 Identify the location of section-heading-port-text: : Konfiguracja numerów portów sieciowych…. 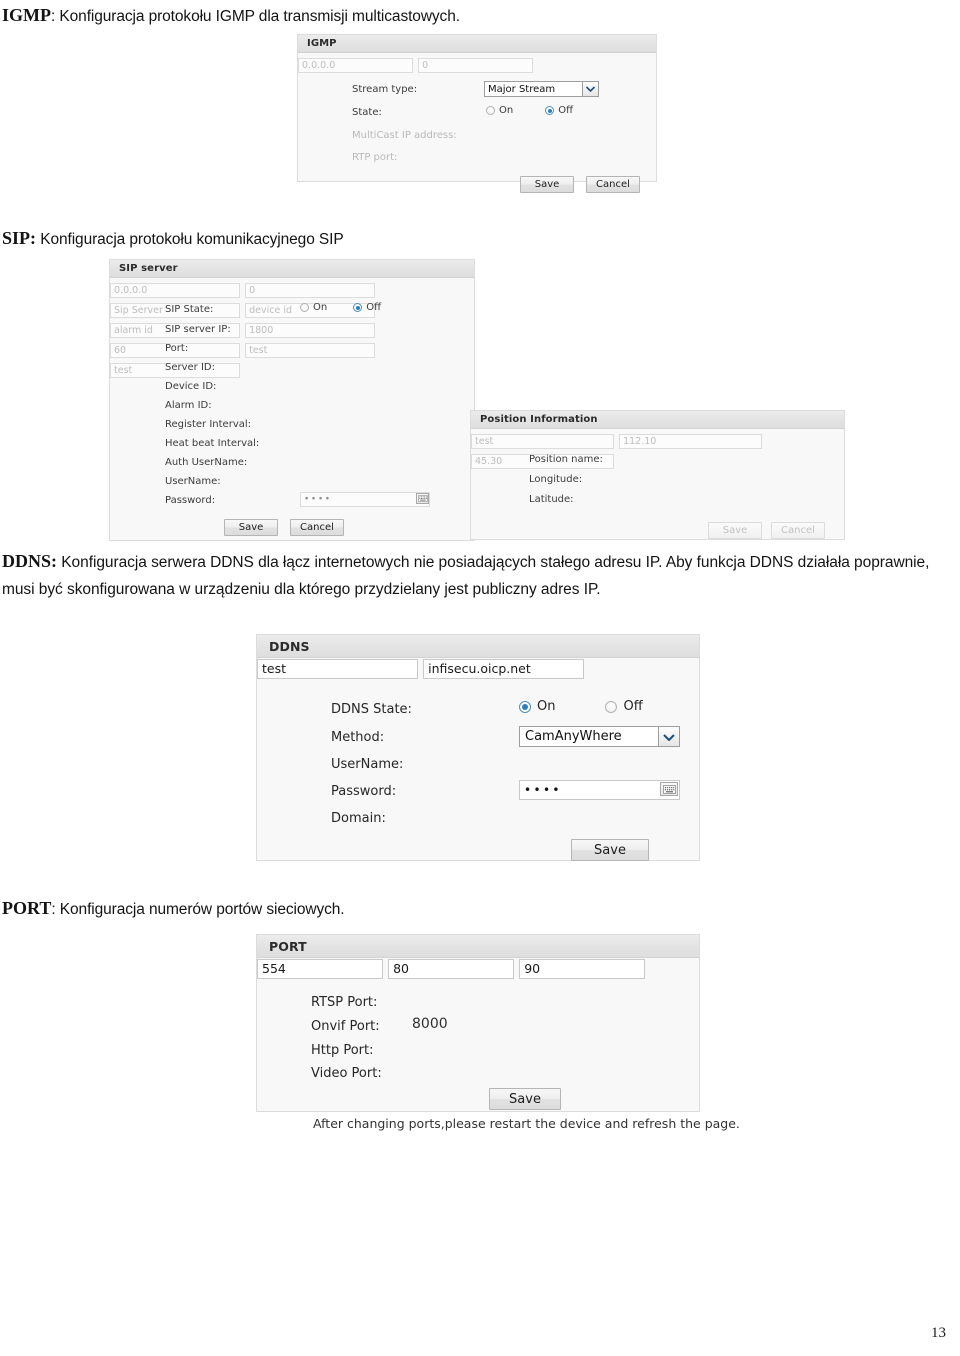
(198, 909).